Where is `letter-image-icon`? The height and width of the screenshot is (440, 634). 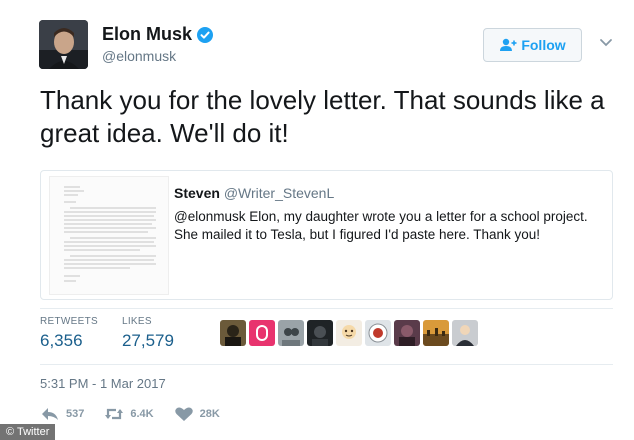 letter-image-icon is located at coordinates (109, 235).